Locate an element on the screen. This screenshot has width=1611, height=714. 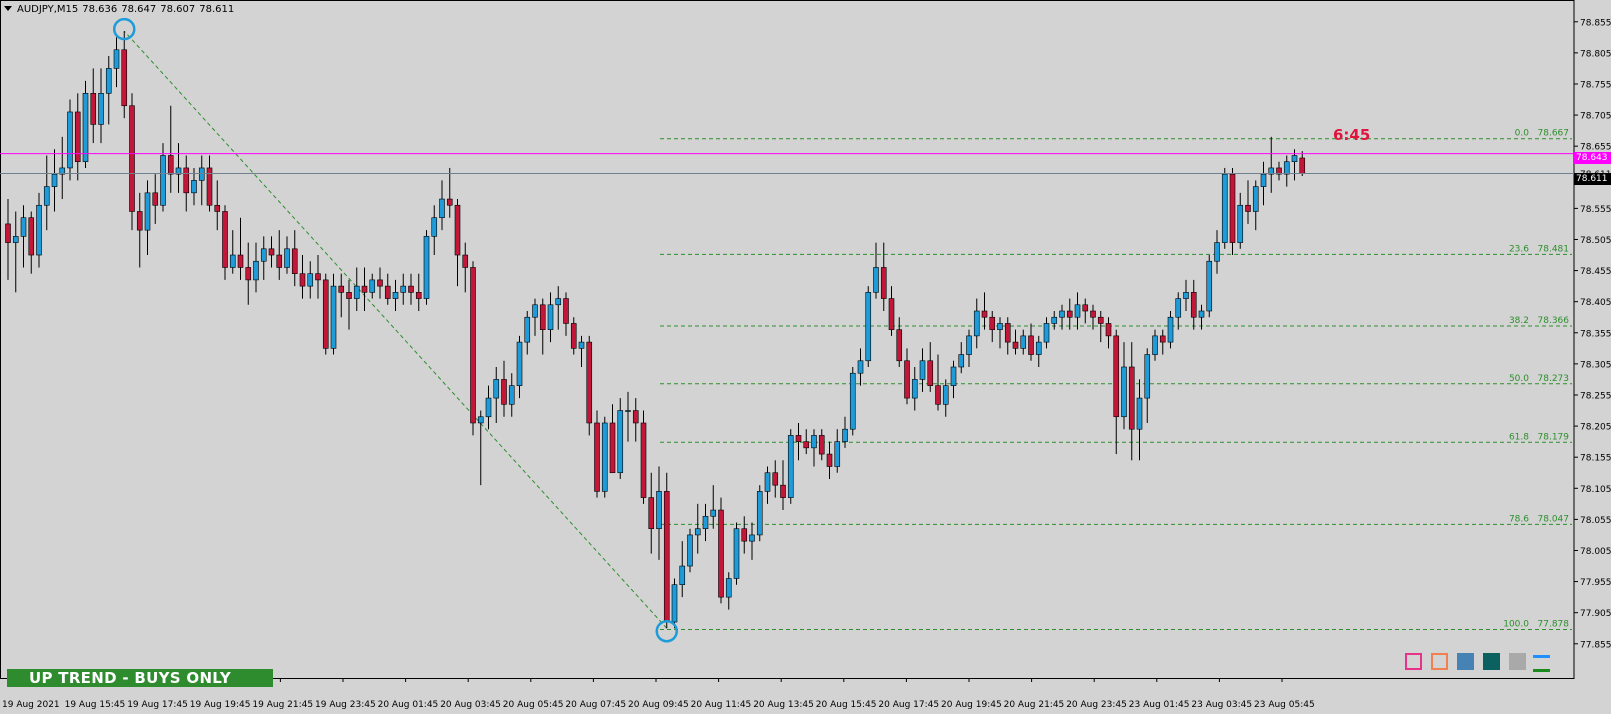
x-tick-label: 20 Aug 17:45 is located at coordinates (908, 705).